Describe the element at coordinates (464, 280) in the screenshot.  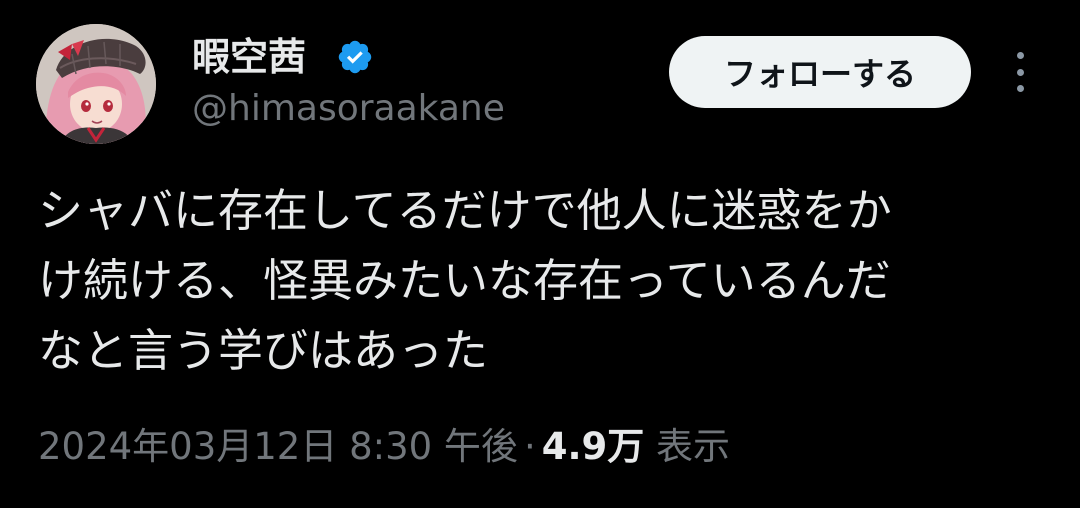
I see `tweet-text-line: け続ける、怪異みたいな存在っているんだ` at that location.